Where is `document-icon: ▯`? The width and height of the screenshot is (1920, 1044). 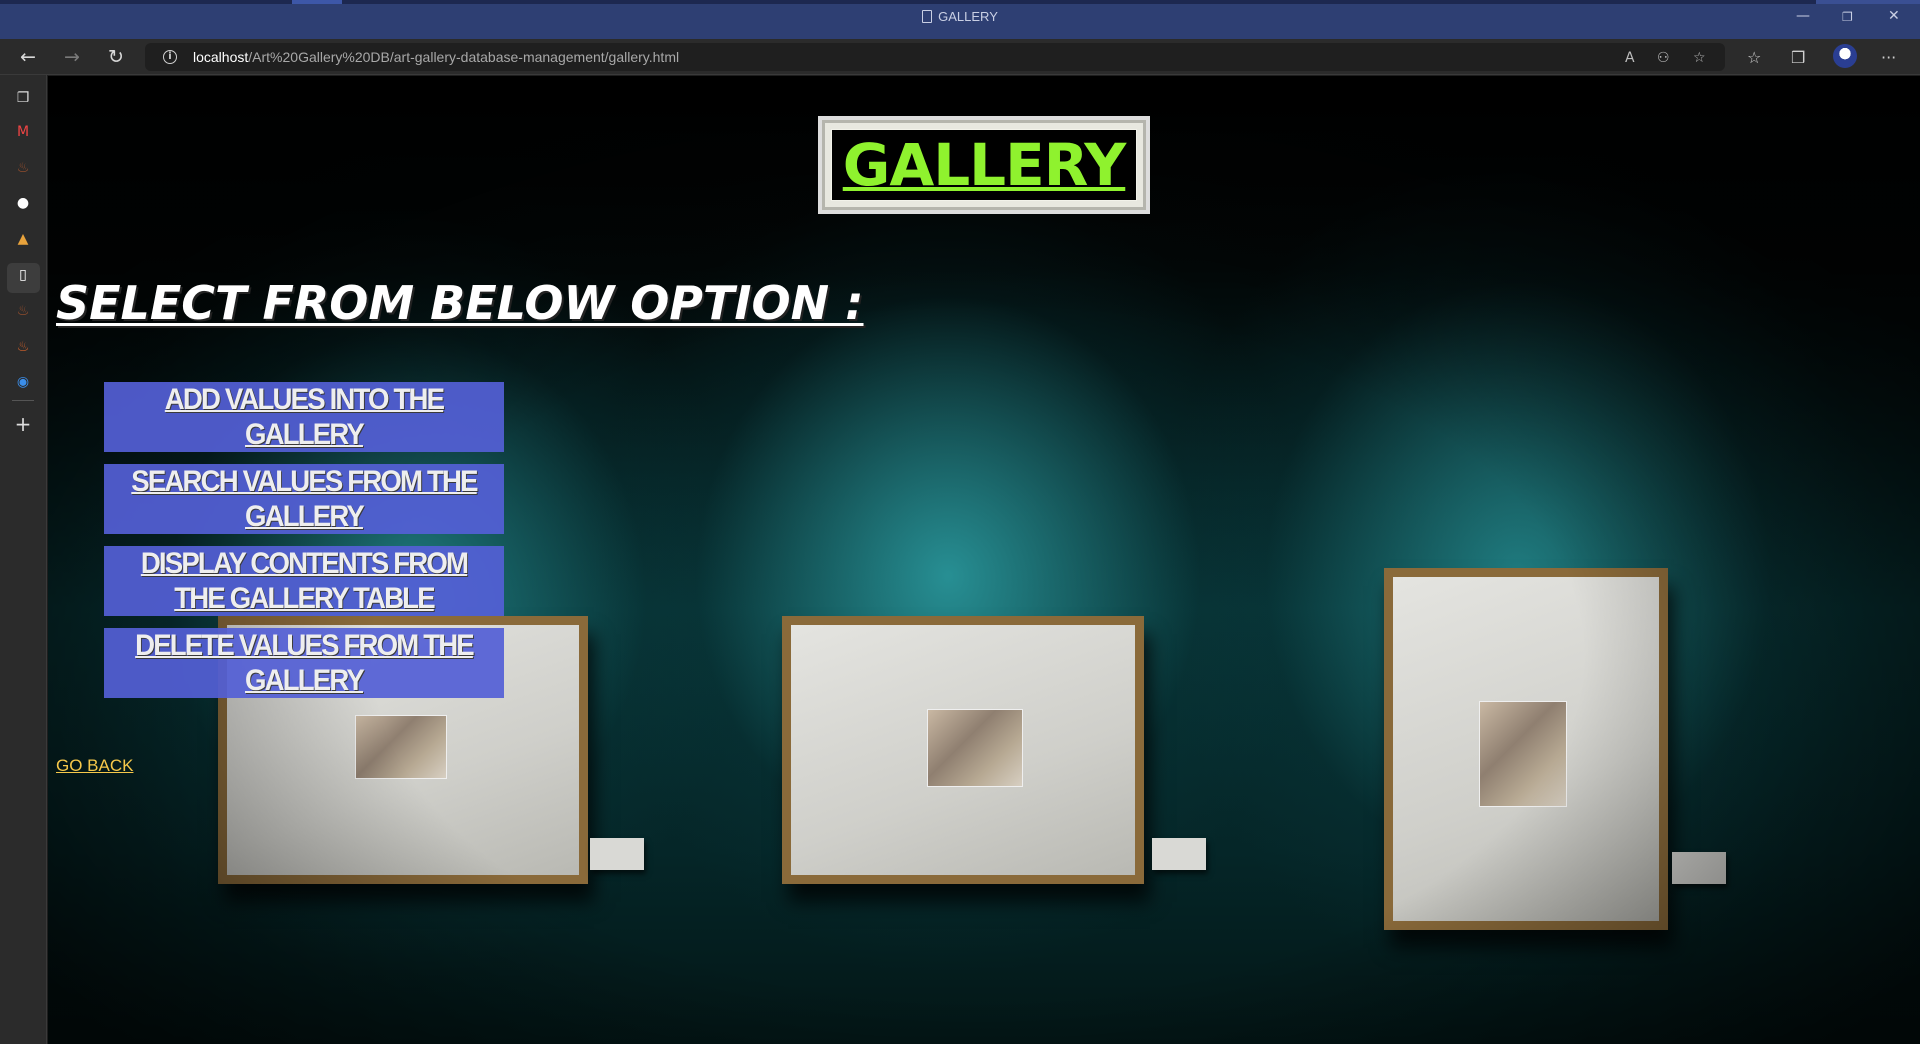 document-icon: ▯ is located at coordinates (23, 275).